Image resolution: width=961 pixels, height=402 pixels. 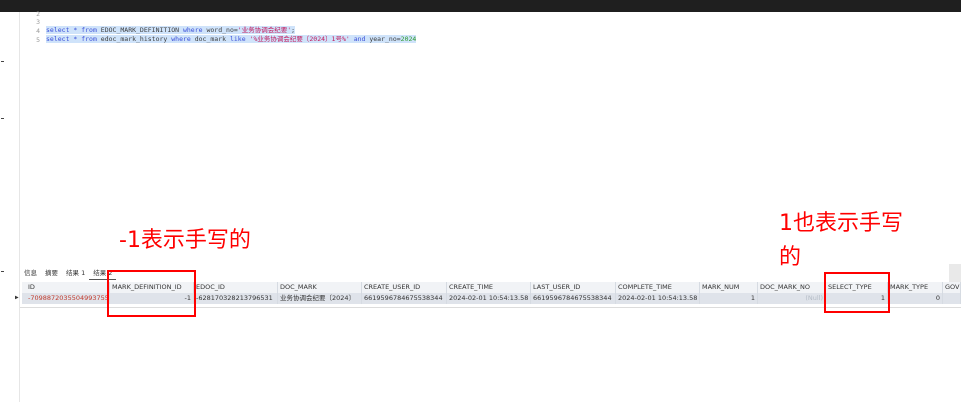 What do you see at coordinates (729, 298) in the screenshot?
I see `table-cell: 1` at bounding box center [729, 298].